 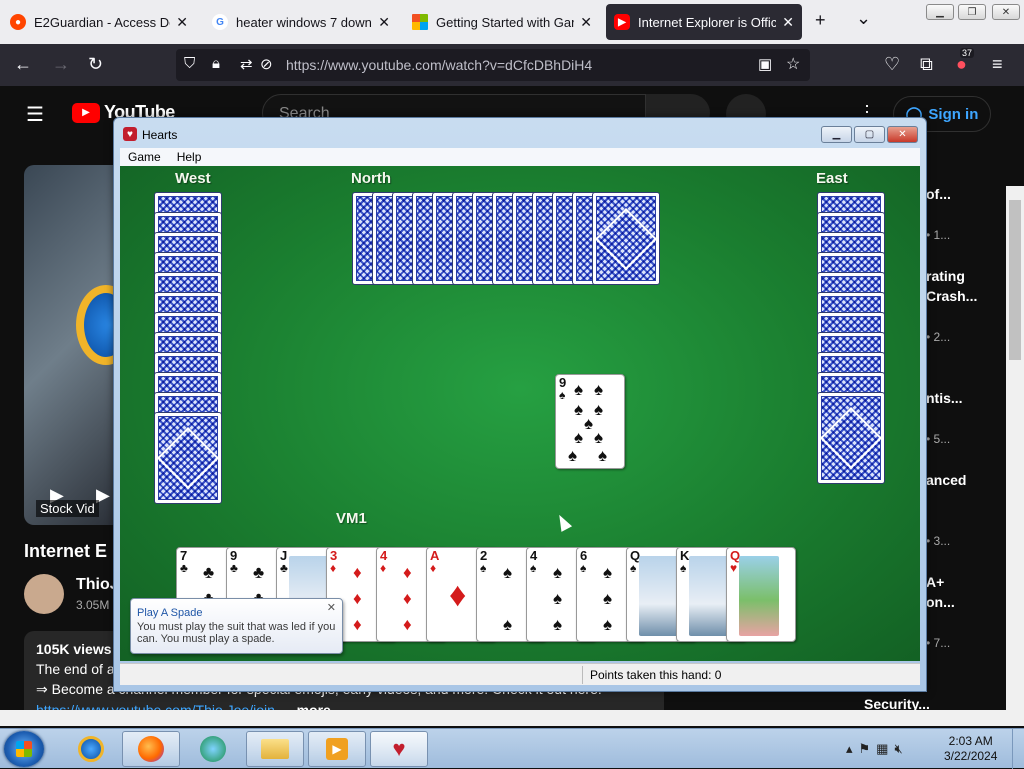 I want to click on back-arrow-icon: ←, so click(x=23, y=64).